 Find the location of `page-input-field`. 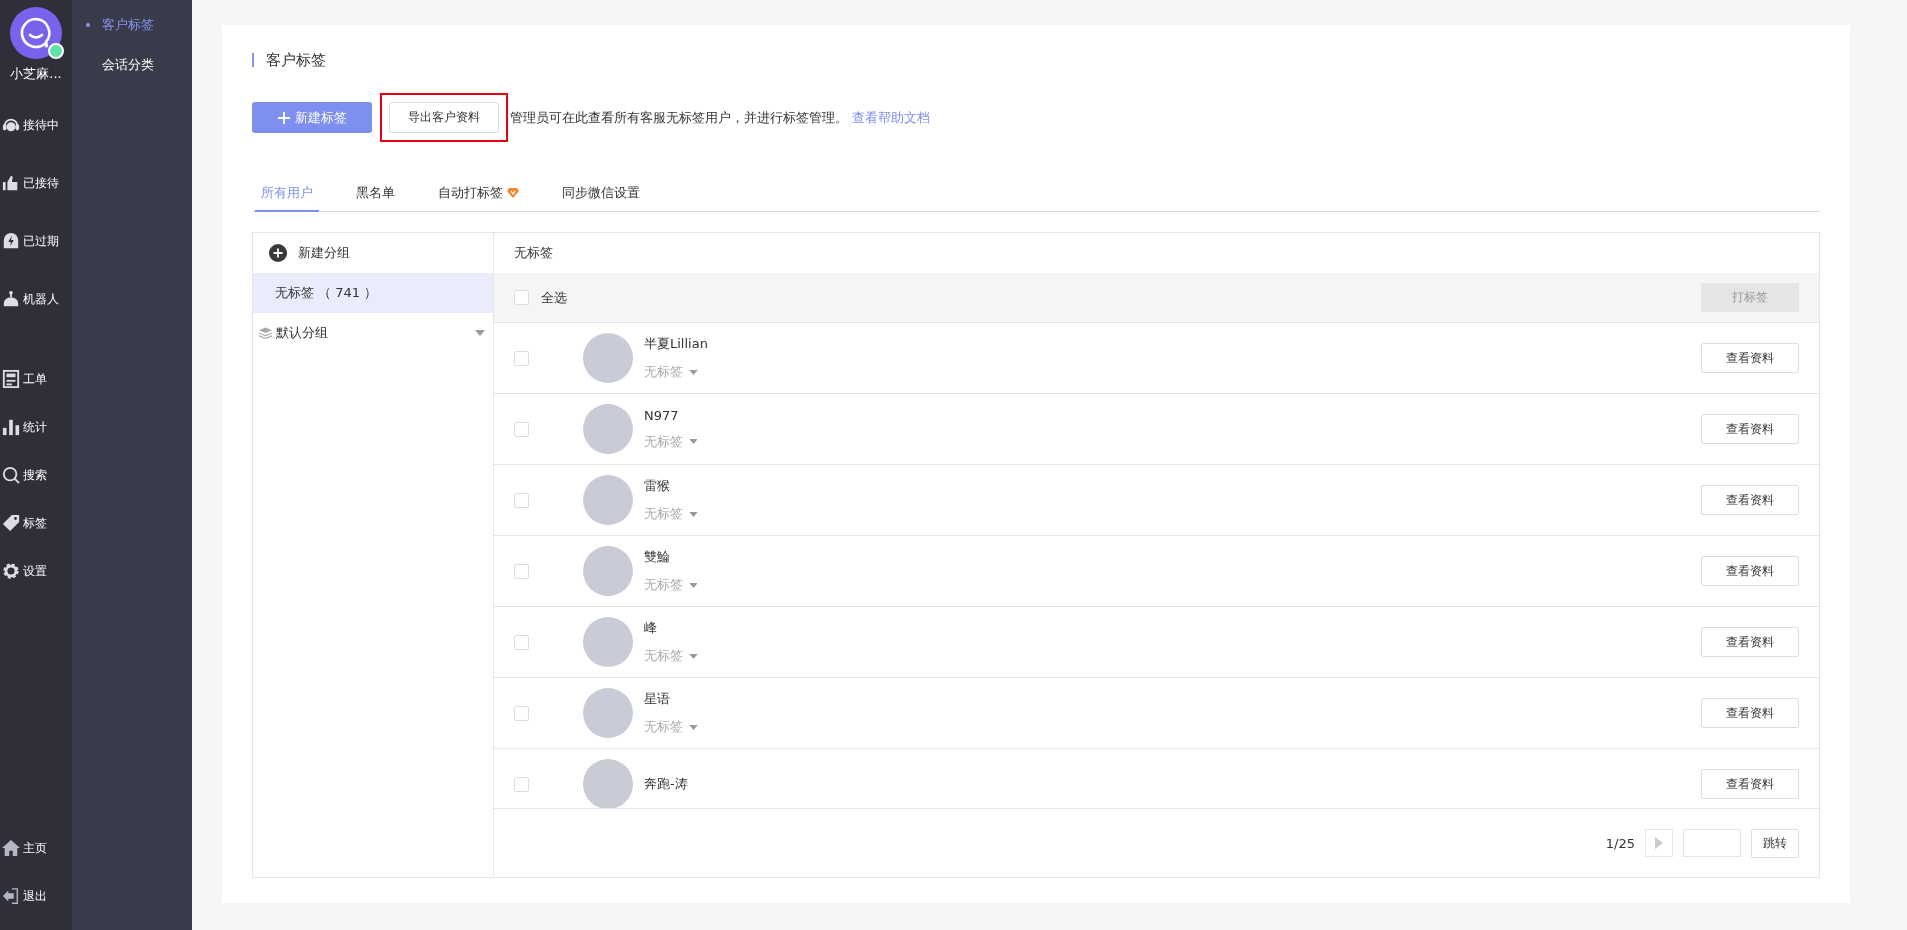

page-input-field is located at coordinates (1712, 843).